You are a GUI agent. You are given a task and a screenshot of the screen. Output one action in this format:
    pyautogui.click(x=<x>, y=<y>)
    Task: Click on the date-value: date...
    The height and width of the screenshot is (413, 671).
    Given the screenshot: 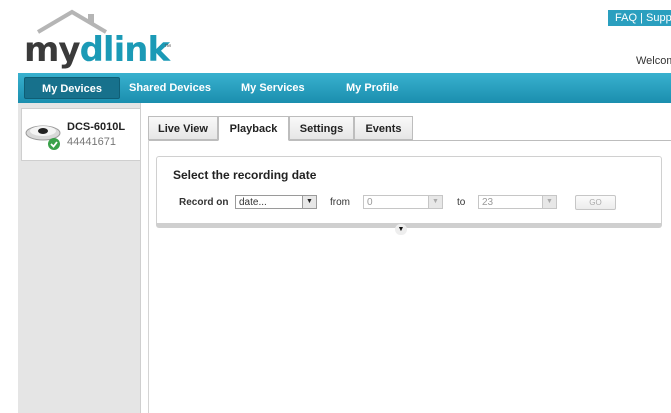 What is the action you would take?
    pyautogui.click(x=253, y=202)
    